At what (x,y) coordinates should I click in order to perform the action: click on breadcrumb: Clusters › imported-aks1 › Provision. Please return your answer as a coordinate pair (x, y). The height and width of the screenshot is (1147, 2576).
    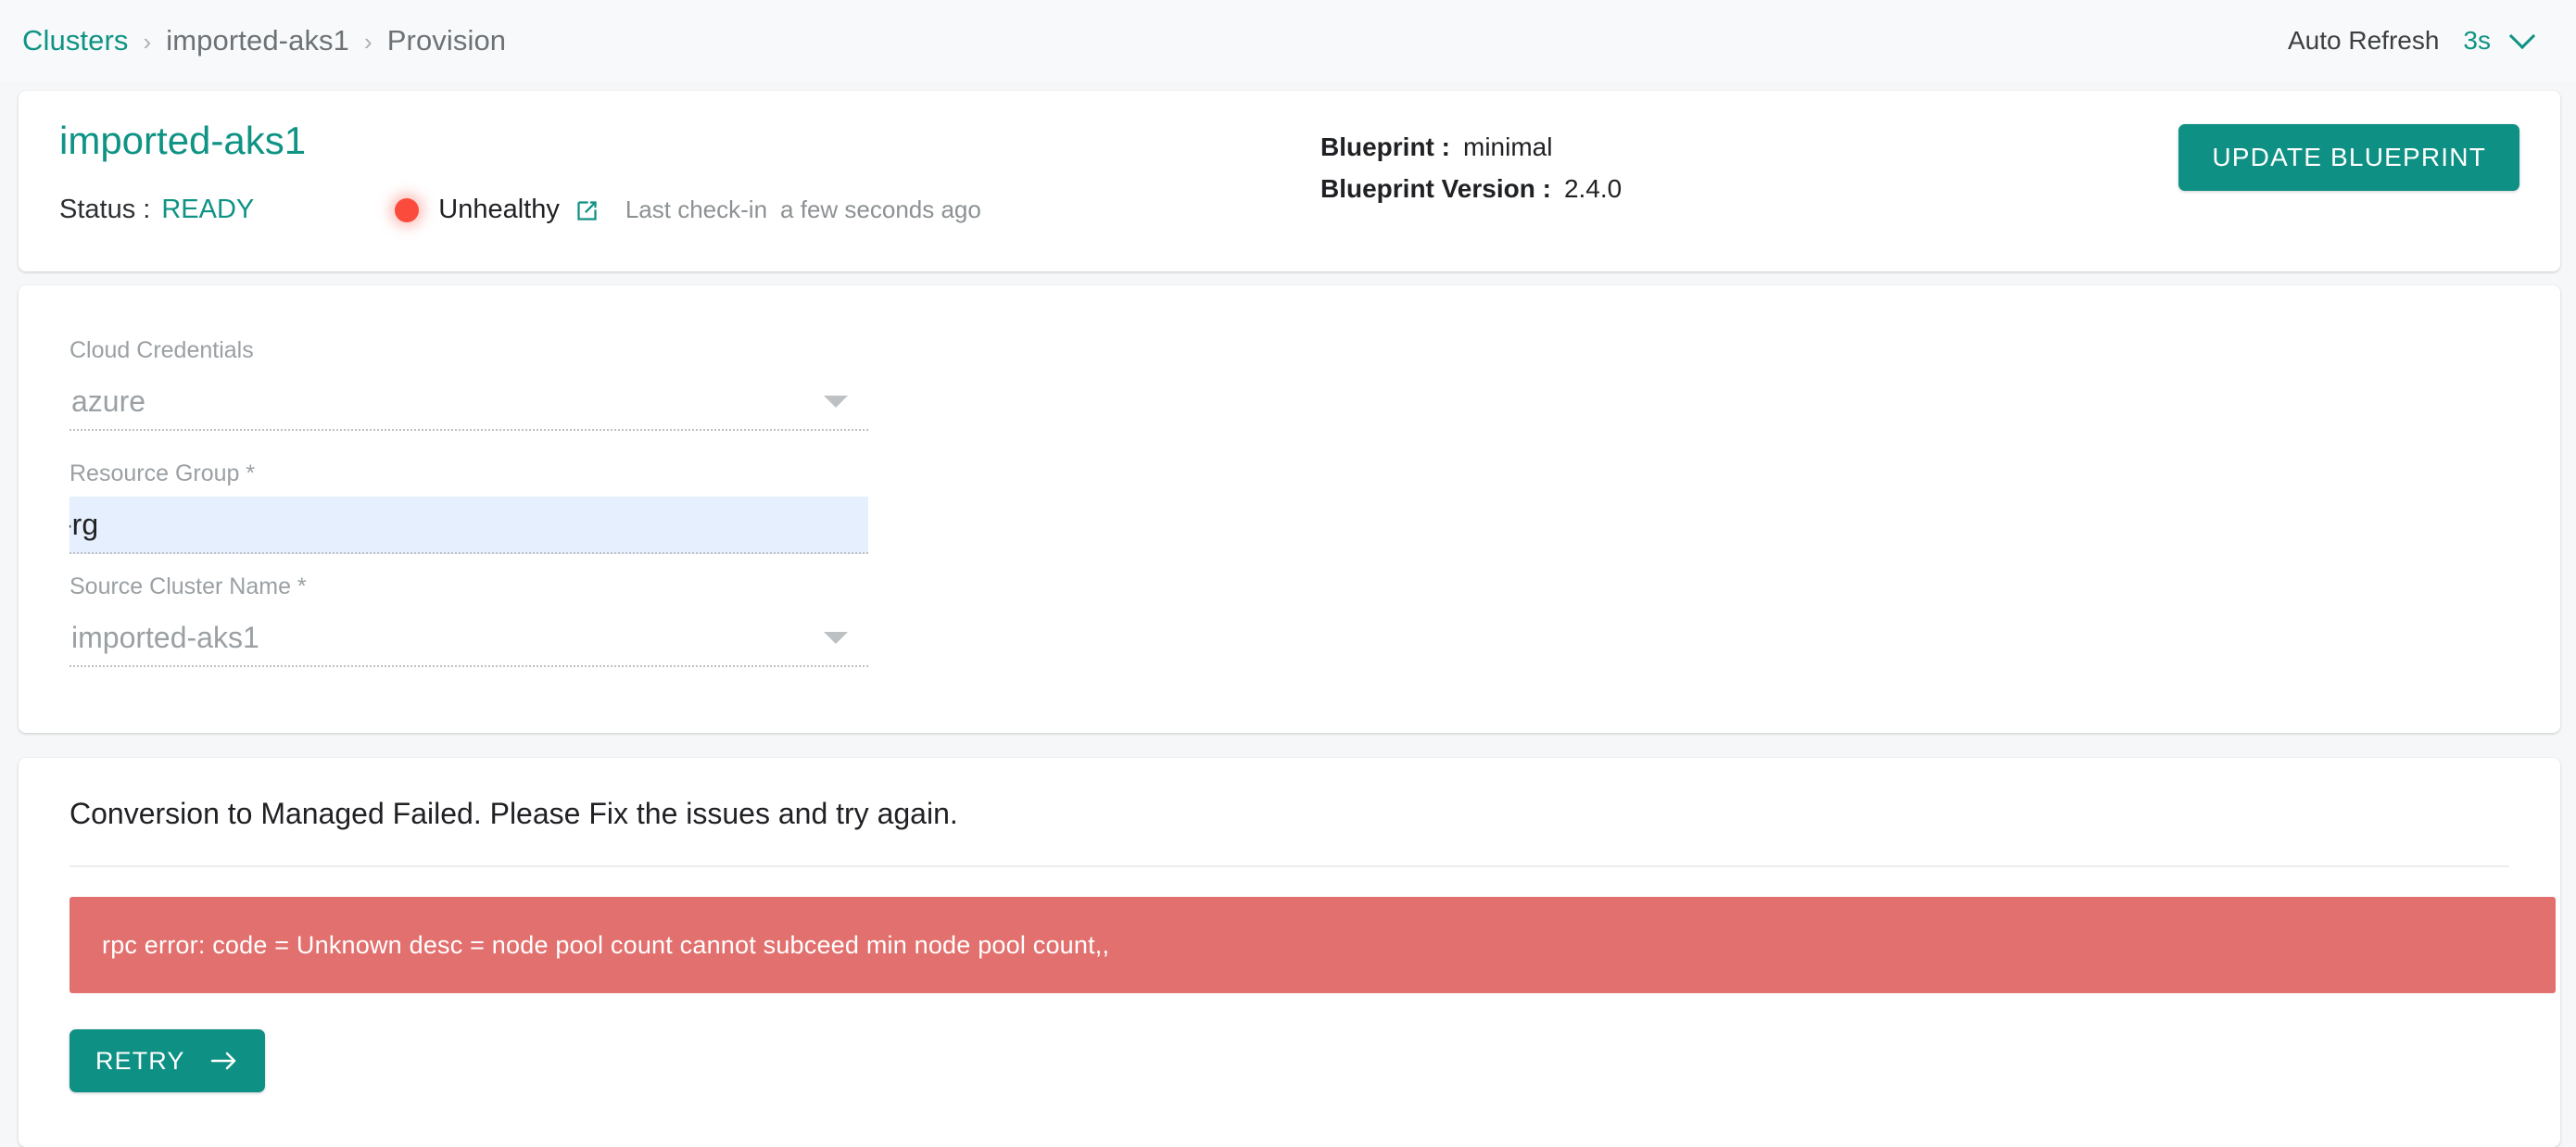
    Looking at the image, I should click on (264, 40).